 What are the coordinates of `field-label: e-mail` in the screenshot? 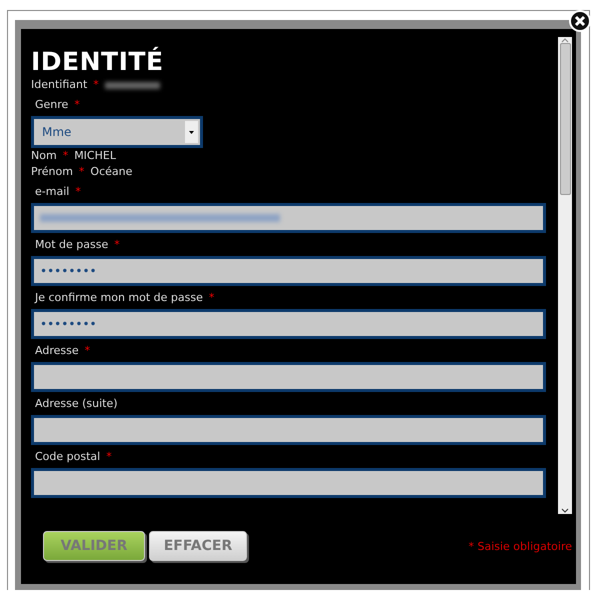 It's located at (52, 192).